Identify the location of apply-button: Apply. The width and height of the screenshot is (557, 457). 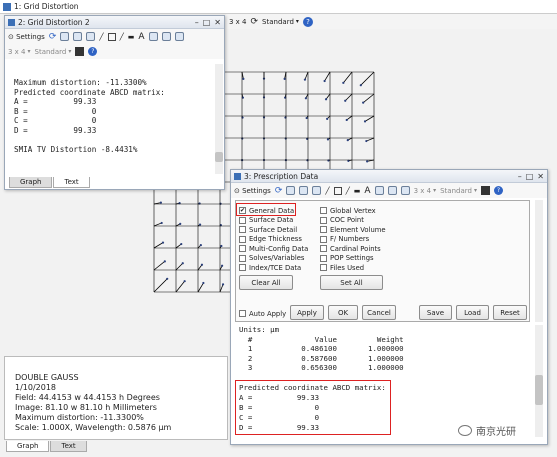
(307, 312).